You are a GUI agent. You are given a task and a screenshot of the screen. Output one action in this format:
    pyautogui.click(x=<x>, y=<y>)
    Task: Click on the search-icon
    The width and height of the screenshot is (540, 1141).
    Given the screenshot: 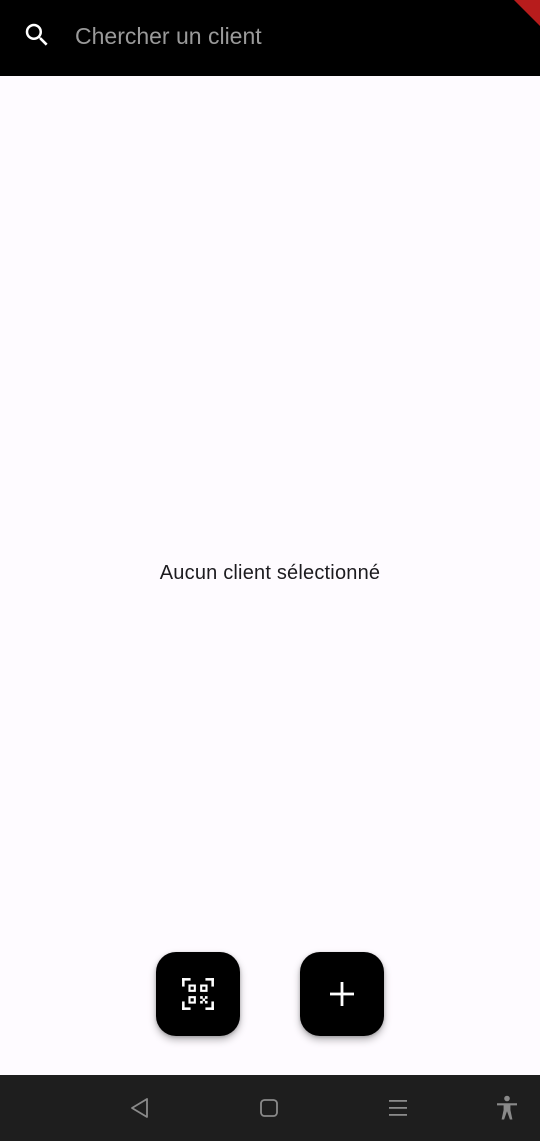 What is the action you would take?
    pyautogui.click(x=37, y=35)
    